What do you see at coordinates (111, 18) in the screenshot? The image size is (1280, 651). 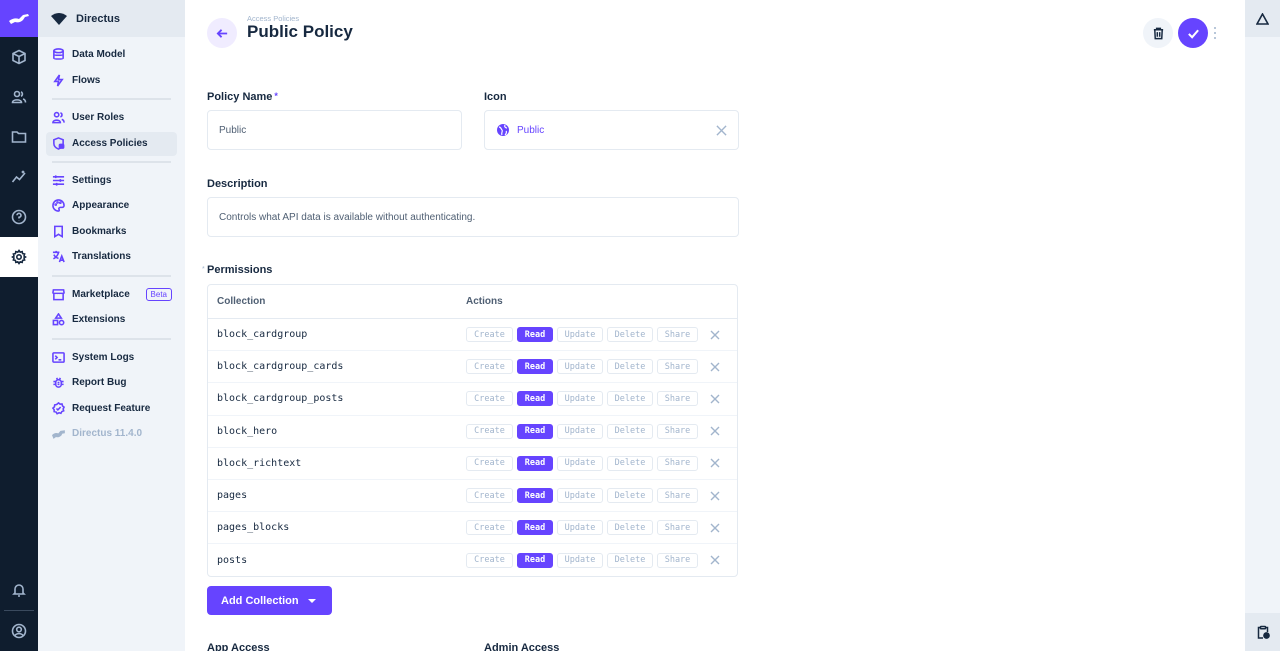 I see `project-header: Directus` at bounding box center [111, 18].